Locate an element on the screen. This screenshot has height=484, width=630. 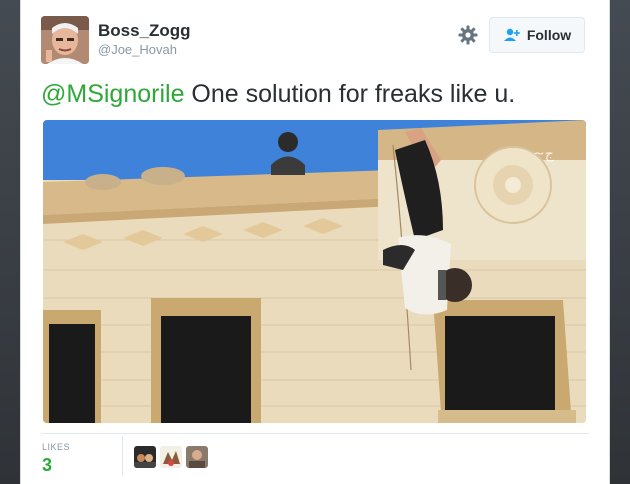
likes-label: LIKES is located at coordinates (56, 447).